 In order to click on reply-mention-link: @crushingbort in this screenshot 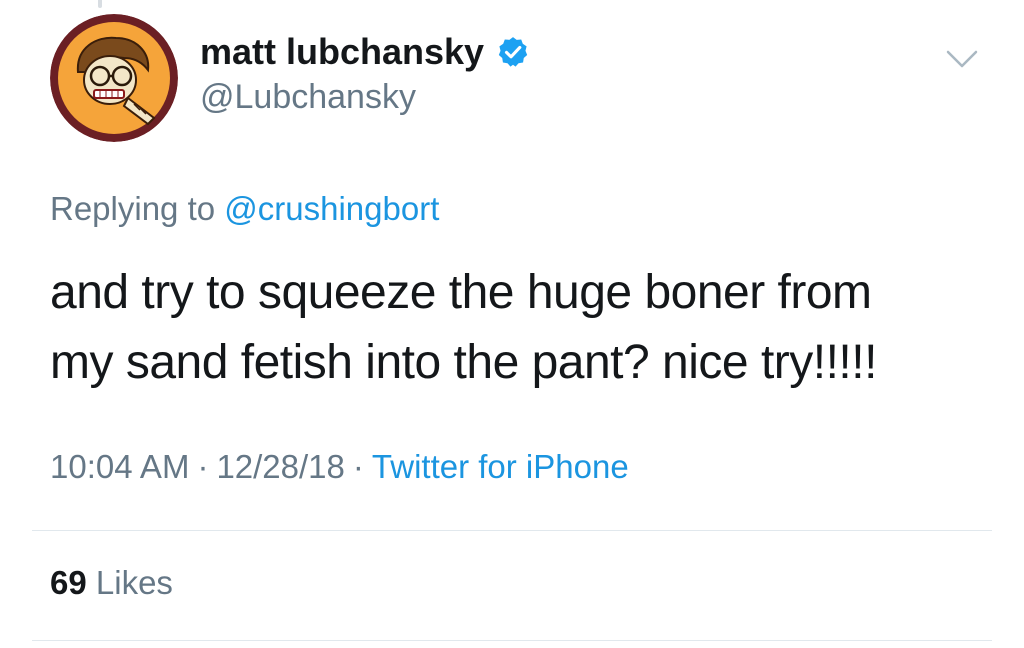, I will do `click(331, 208)`.